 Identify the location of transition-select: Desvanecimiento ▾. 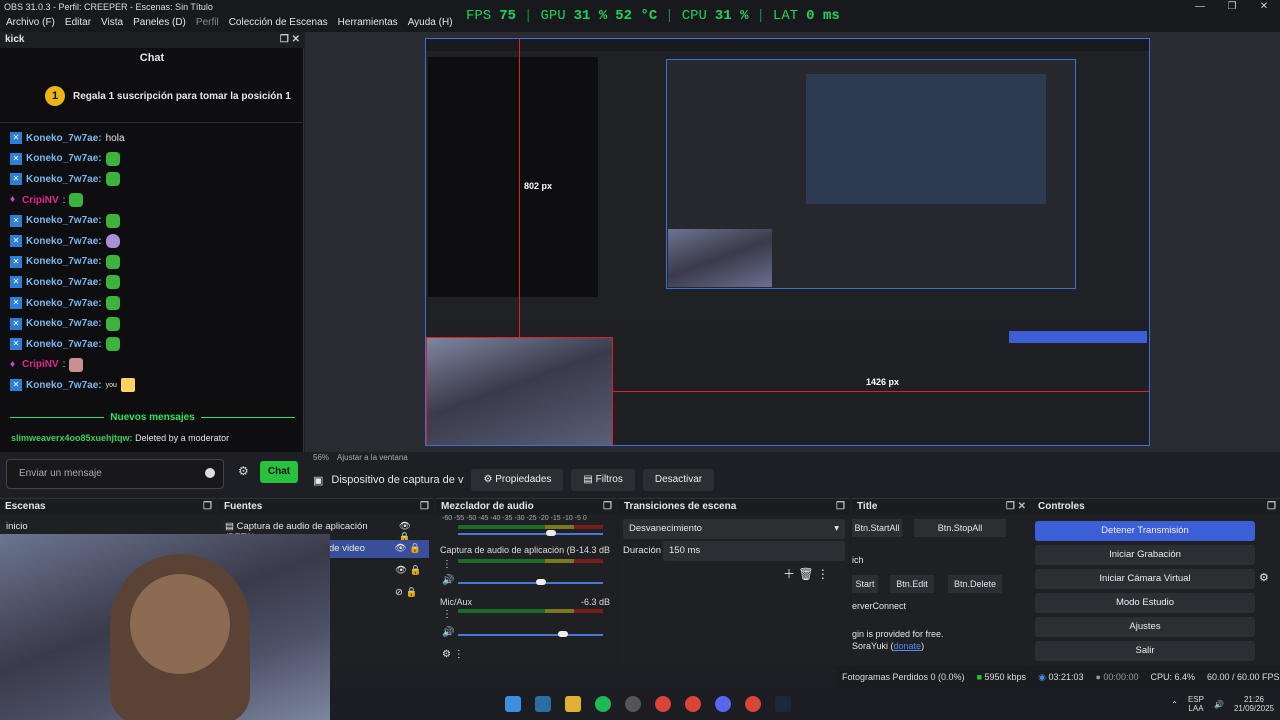
(734, 529).